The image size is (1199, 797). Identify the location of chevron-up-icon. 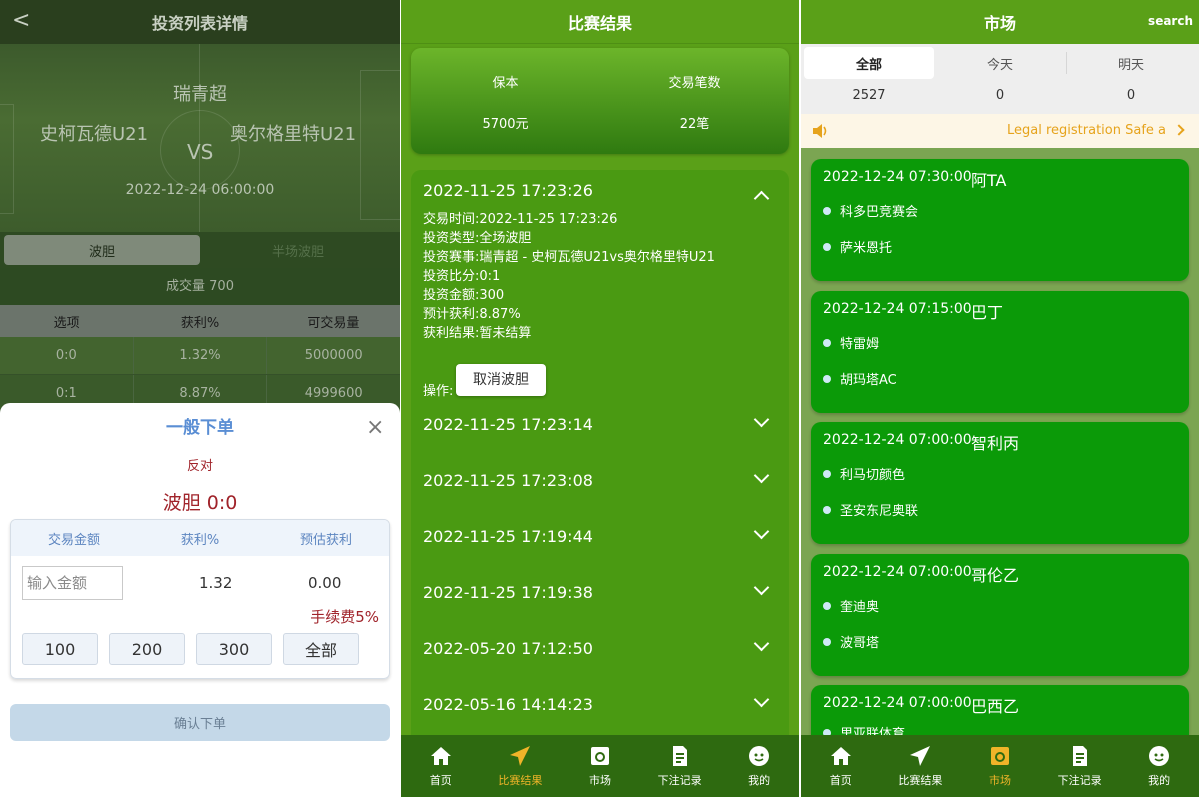
(761, 198).